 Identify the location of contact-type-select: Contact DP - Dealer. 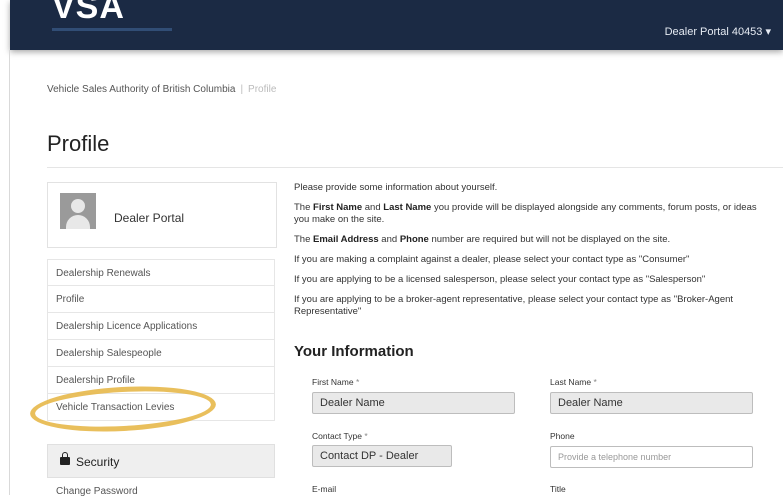
(382, 456).